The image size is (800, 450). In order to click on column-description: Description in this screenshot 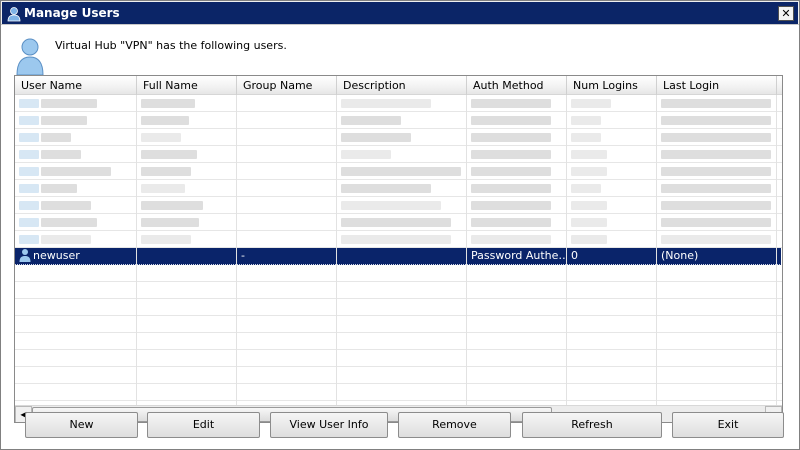, I will do `click(402, 85)`.